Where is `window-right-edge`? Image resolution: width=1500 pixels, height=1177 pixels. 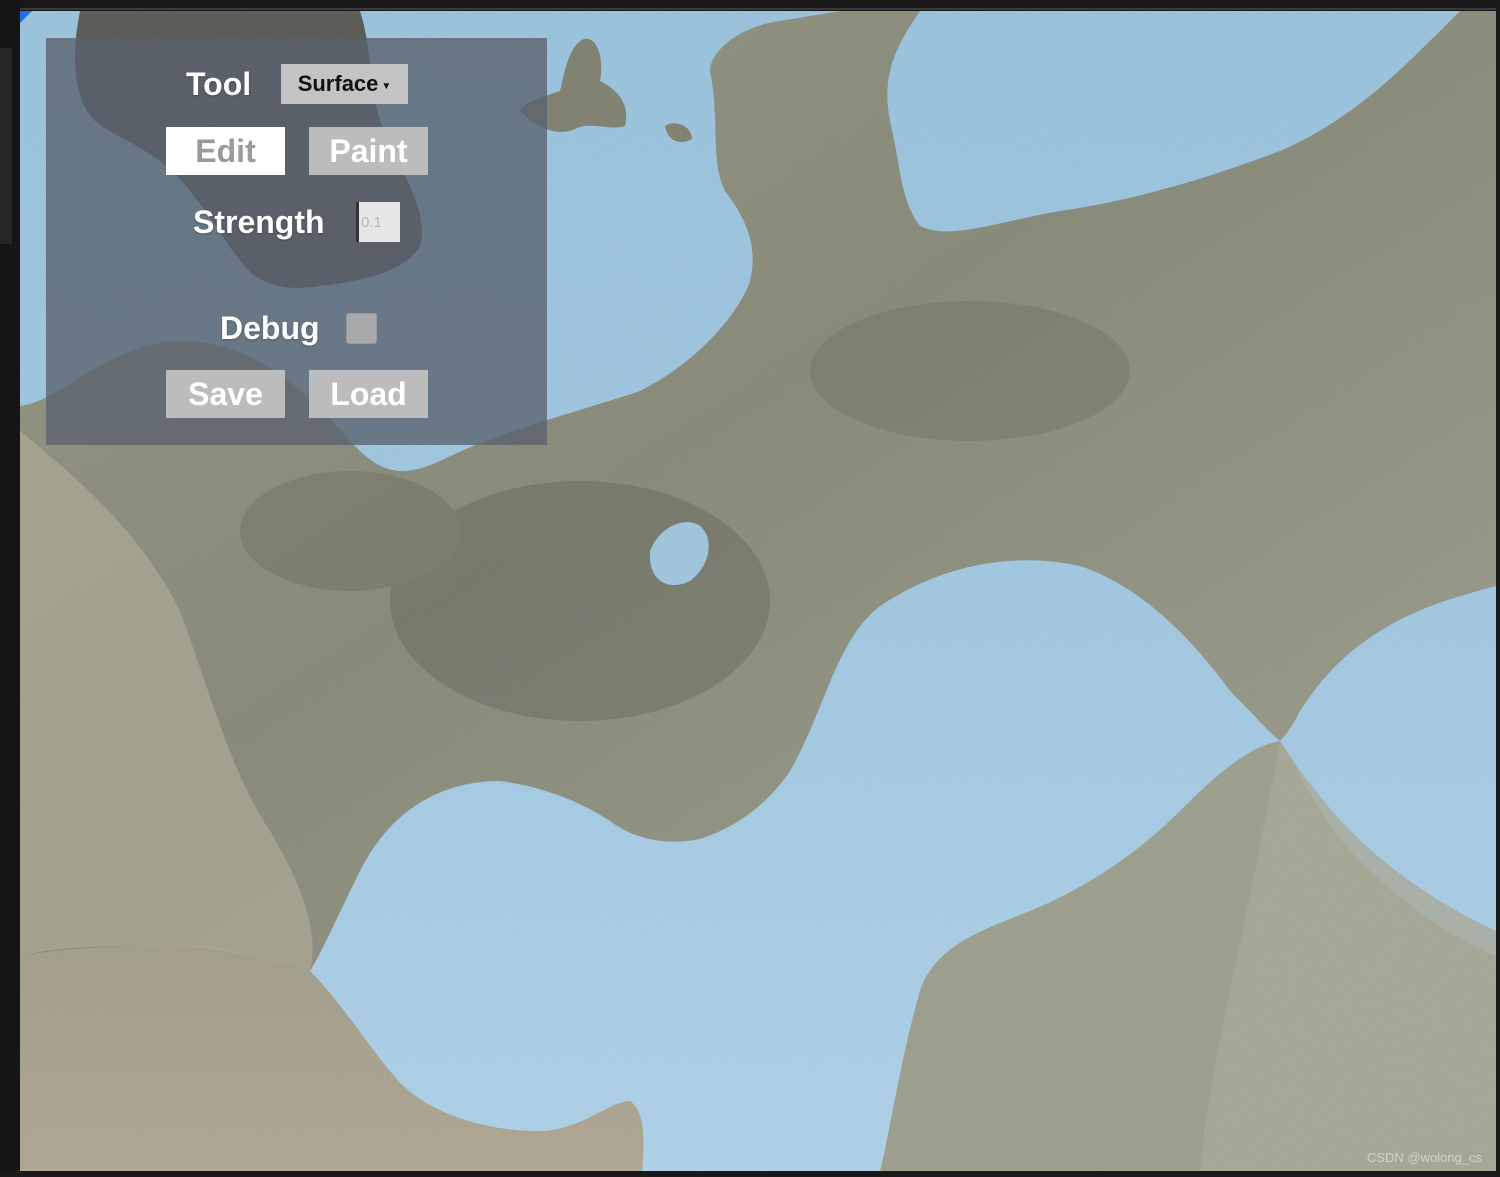 window-right-edge is located at coordinates (1498, 588).